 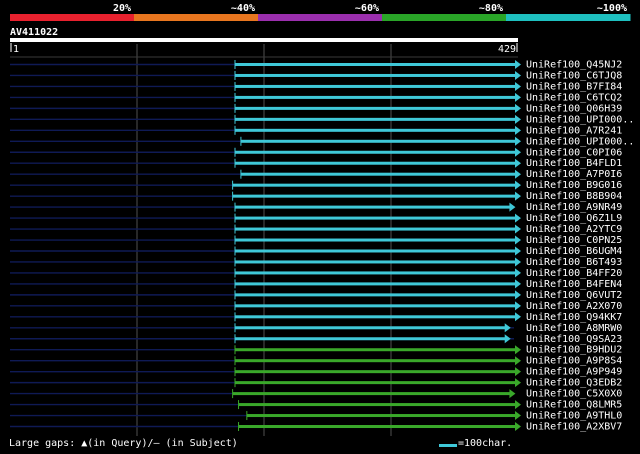 What do you see at coordinates (574, 350) in the screenshot?
I see `hit-label: UniRef100_B9HDU2` at bounding box center [574, 350].